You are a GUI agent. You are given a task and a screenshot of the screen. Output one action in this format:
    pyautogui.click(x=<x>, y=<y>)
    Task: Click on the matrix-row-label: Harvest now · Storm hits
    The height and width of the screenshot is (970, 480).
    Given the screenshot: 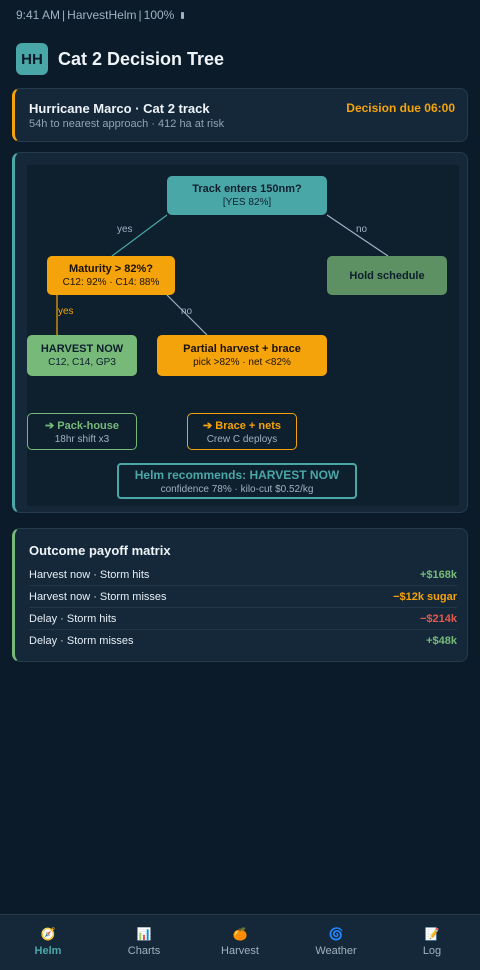 What is the action you would take?
    pyautogui.click(x=89, y=574)
    